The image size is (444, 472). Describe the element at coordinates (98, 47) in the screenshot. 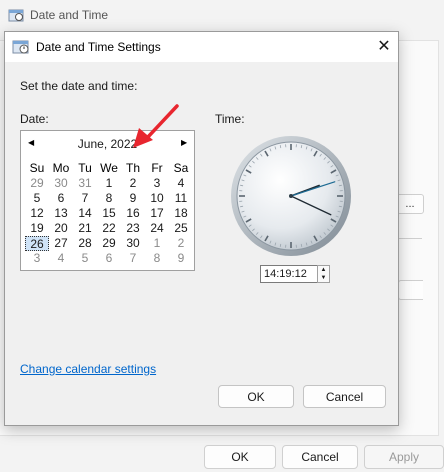

I see `dialog-title: Date and Time Settings` at that location.